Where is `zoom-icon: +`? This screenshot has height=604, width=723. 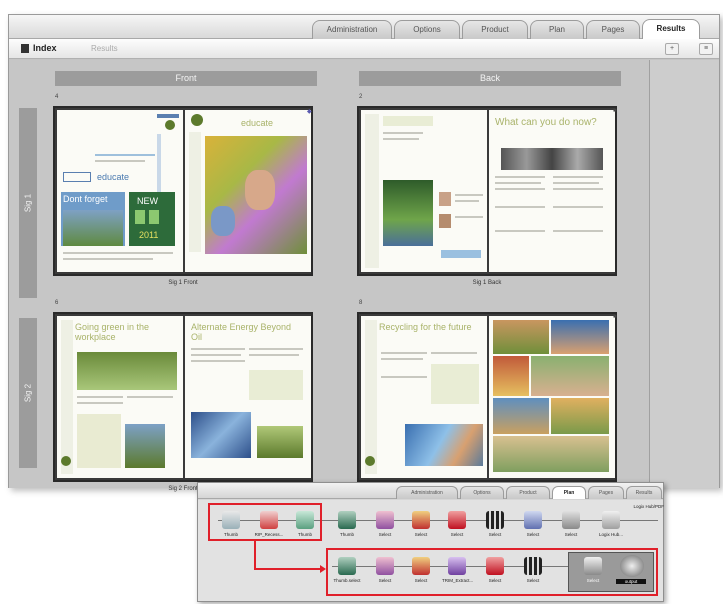 zoom-icon: + is located at coordinates (672, 49).